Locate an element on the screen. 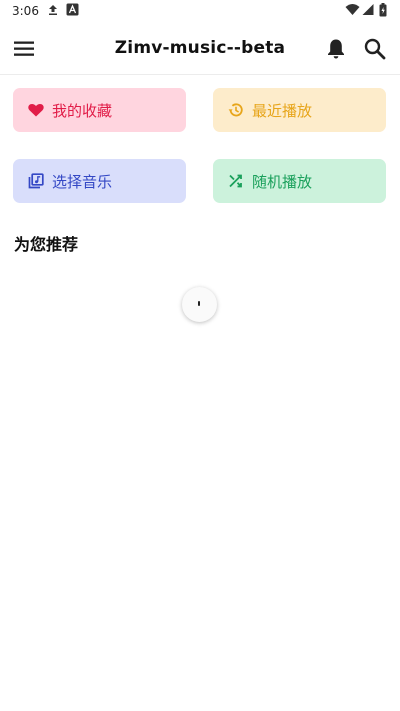  bell-icon is located at coordinates (336, 49).